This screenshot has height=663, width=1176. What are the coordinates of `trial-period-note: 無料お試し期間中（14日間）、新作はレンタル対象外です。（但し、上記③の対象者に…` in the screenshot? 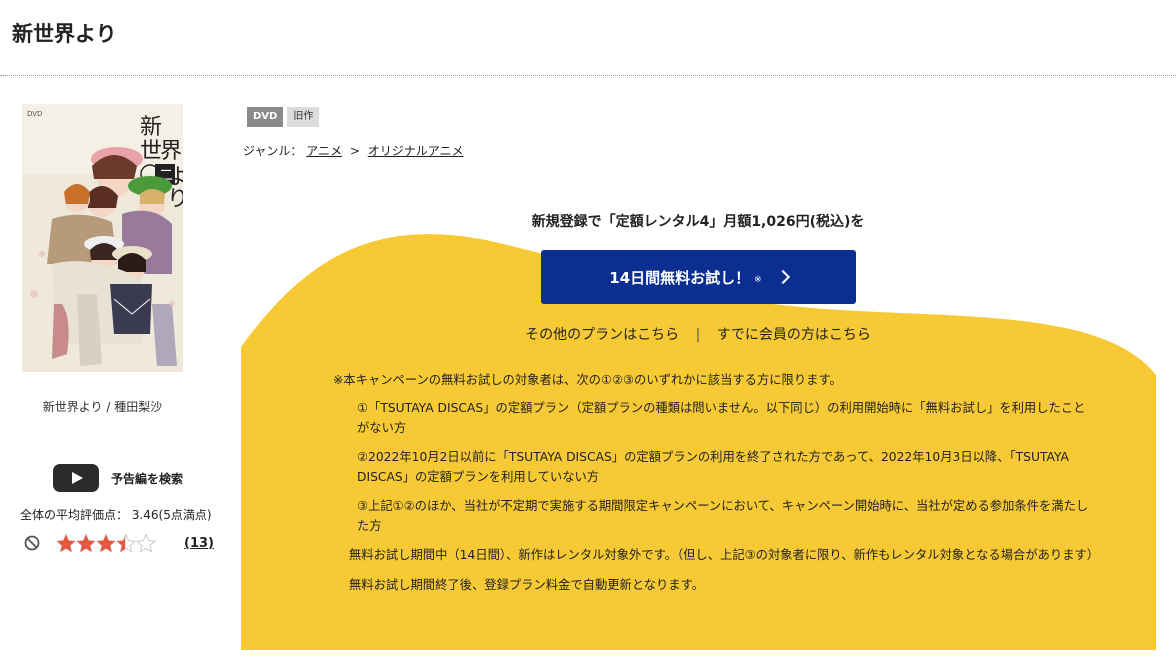 It's located at (724, 555).